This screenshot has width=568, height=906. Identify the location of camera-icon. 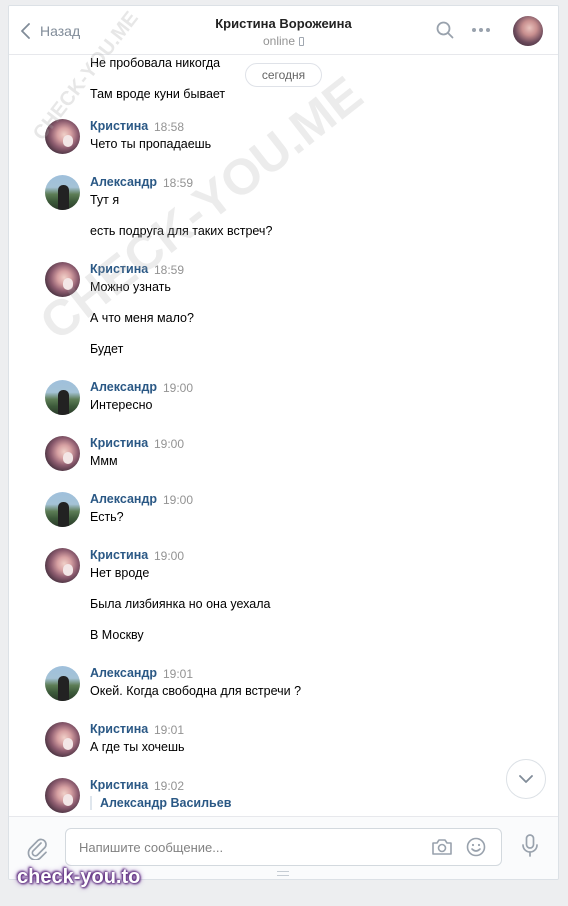
(442, 847).